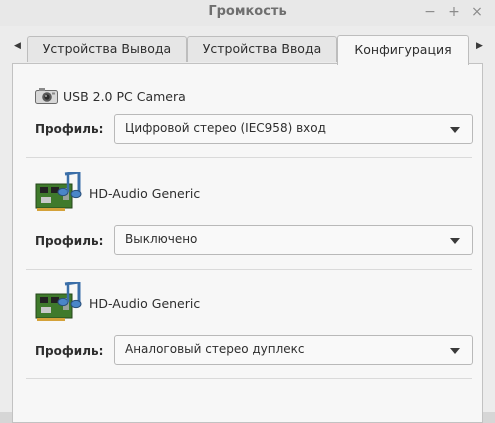 The width and height of the screenshot is (495, 423). Describe the element at coordinates (293, 240) in the screenshot. I see `profile-select-hd-audio-1: Выключено` at that location.